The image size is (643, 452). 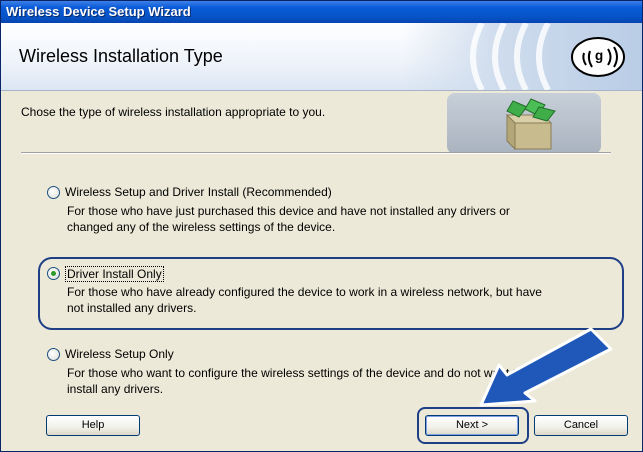 What do you see at coordinates (581, 425) in the screenshot?
I see `cancel-button: Cancel` at bounding box center [581, 425].